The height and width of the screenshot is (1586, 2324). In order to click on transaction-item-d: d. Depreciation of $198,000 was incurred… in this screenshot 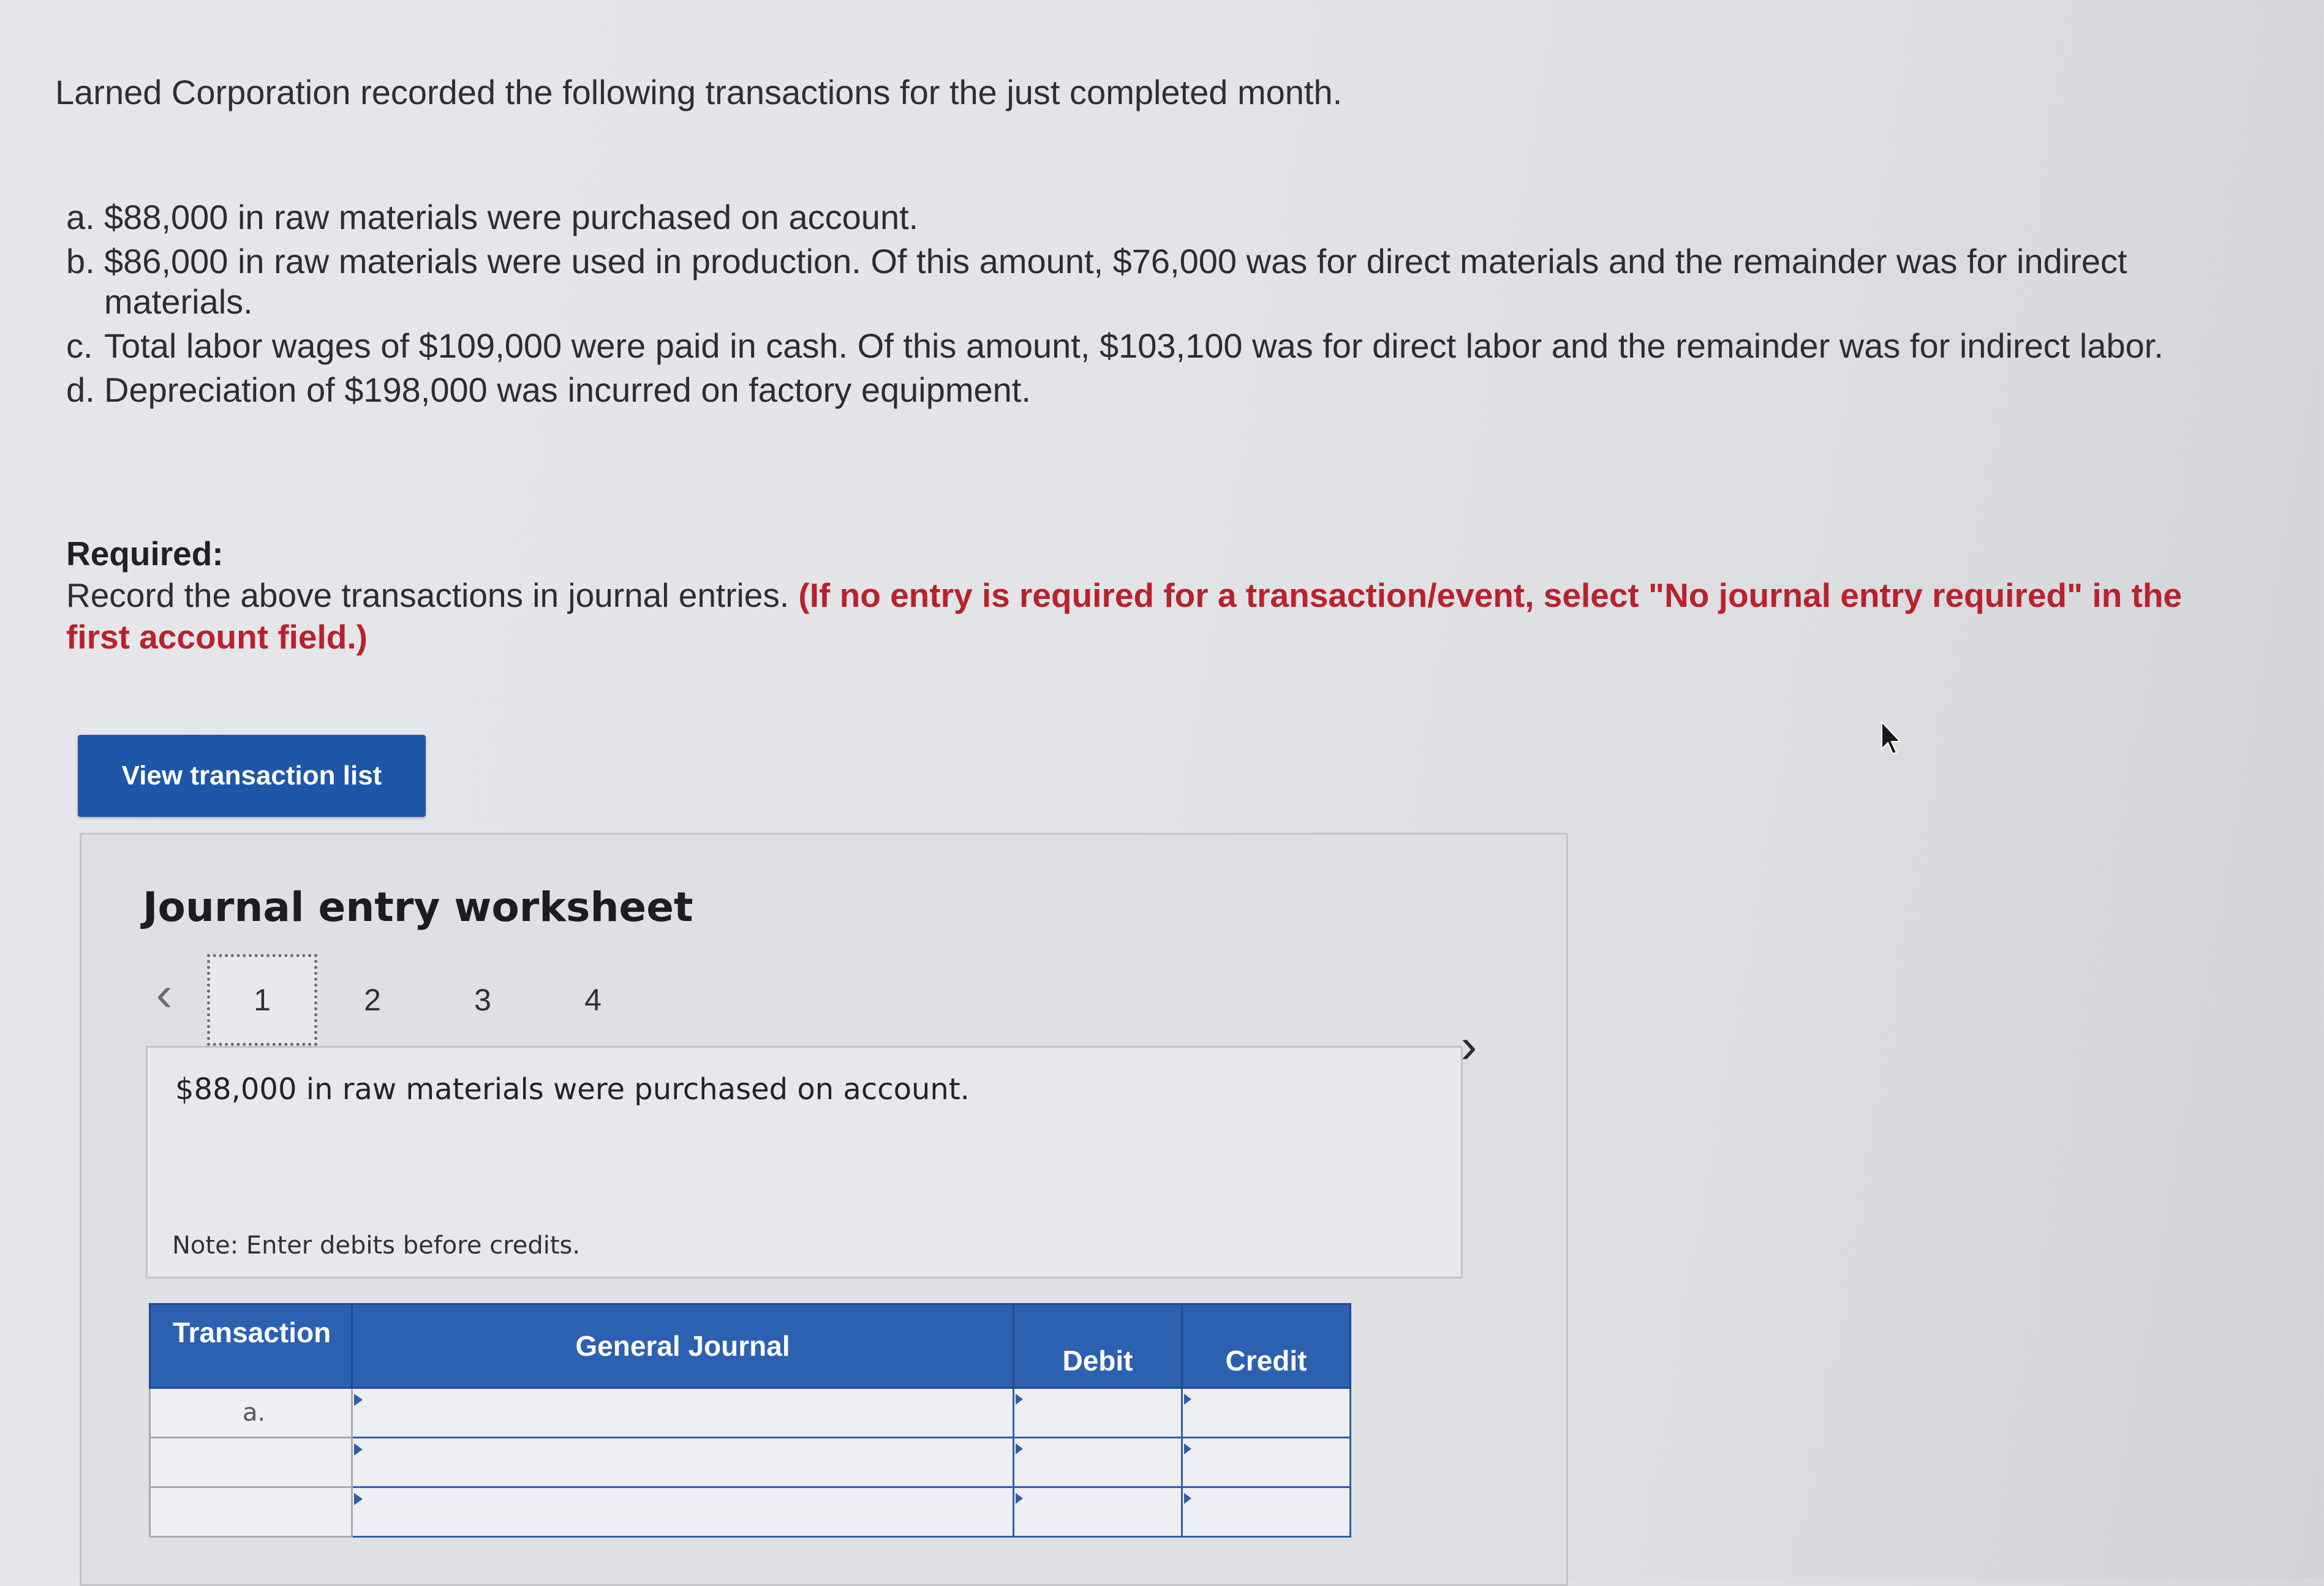, I will do `click(1147, 390)`.